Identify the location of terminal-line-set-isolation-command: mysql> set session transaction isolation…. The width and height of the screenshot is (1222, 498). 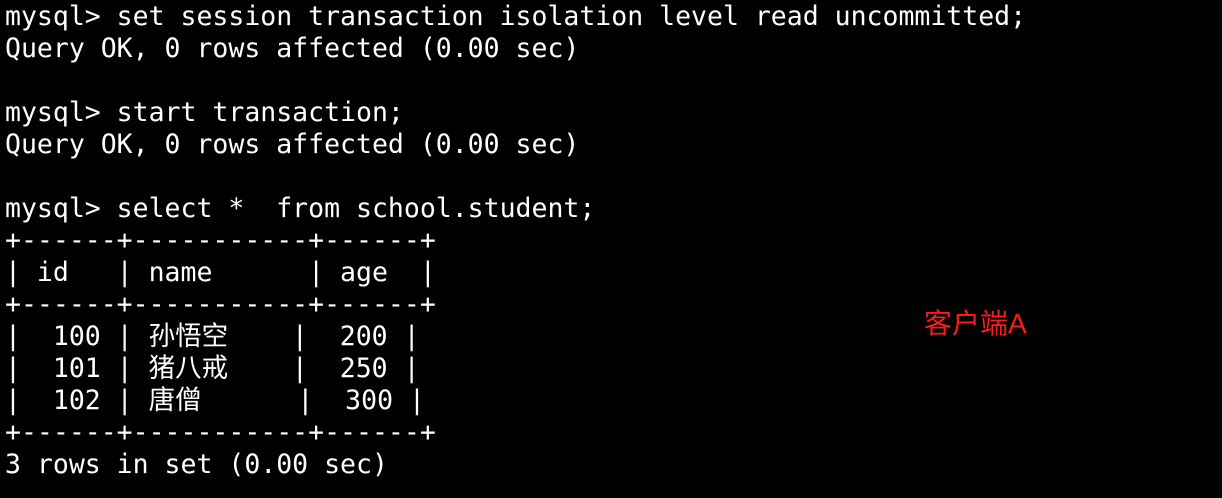
(516, 16).